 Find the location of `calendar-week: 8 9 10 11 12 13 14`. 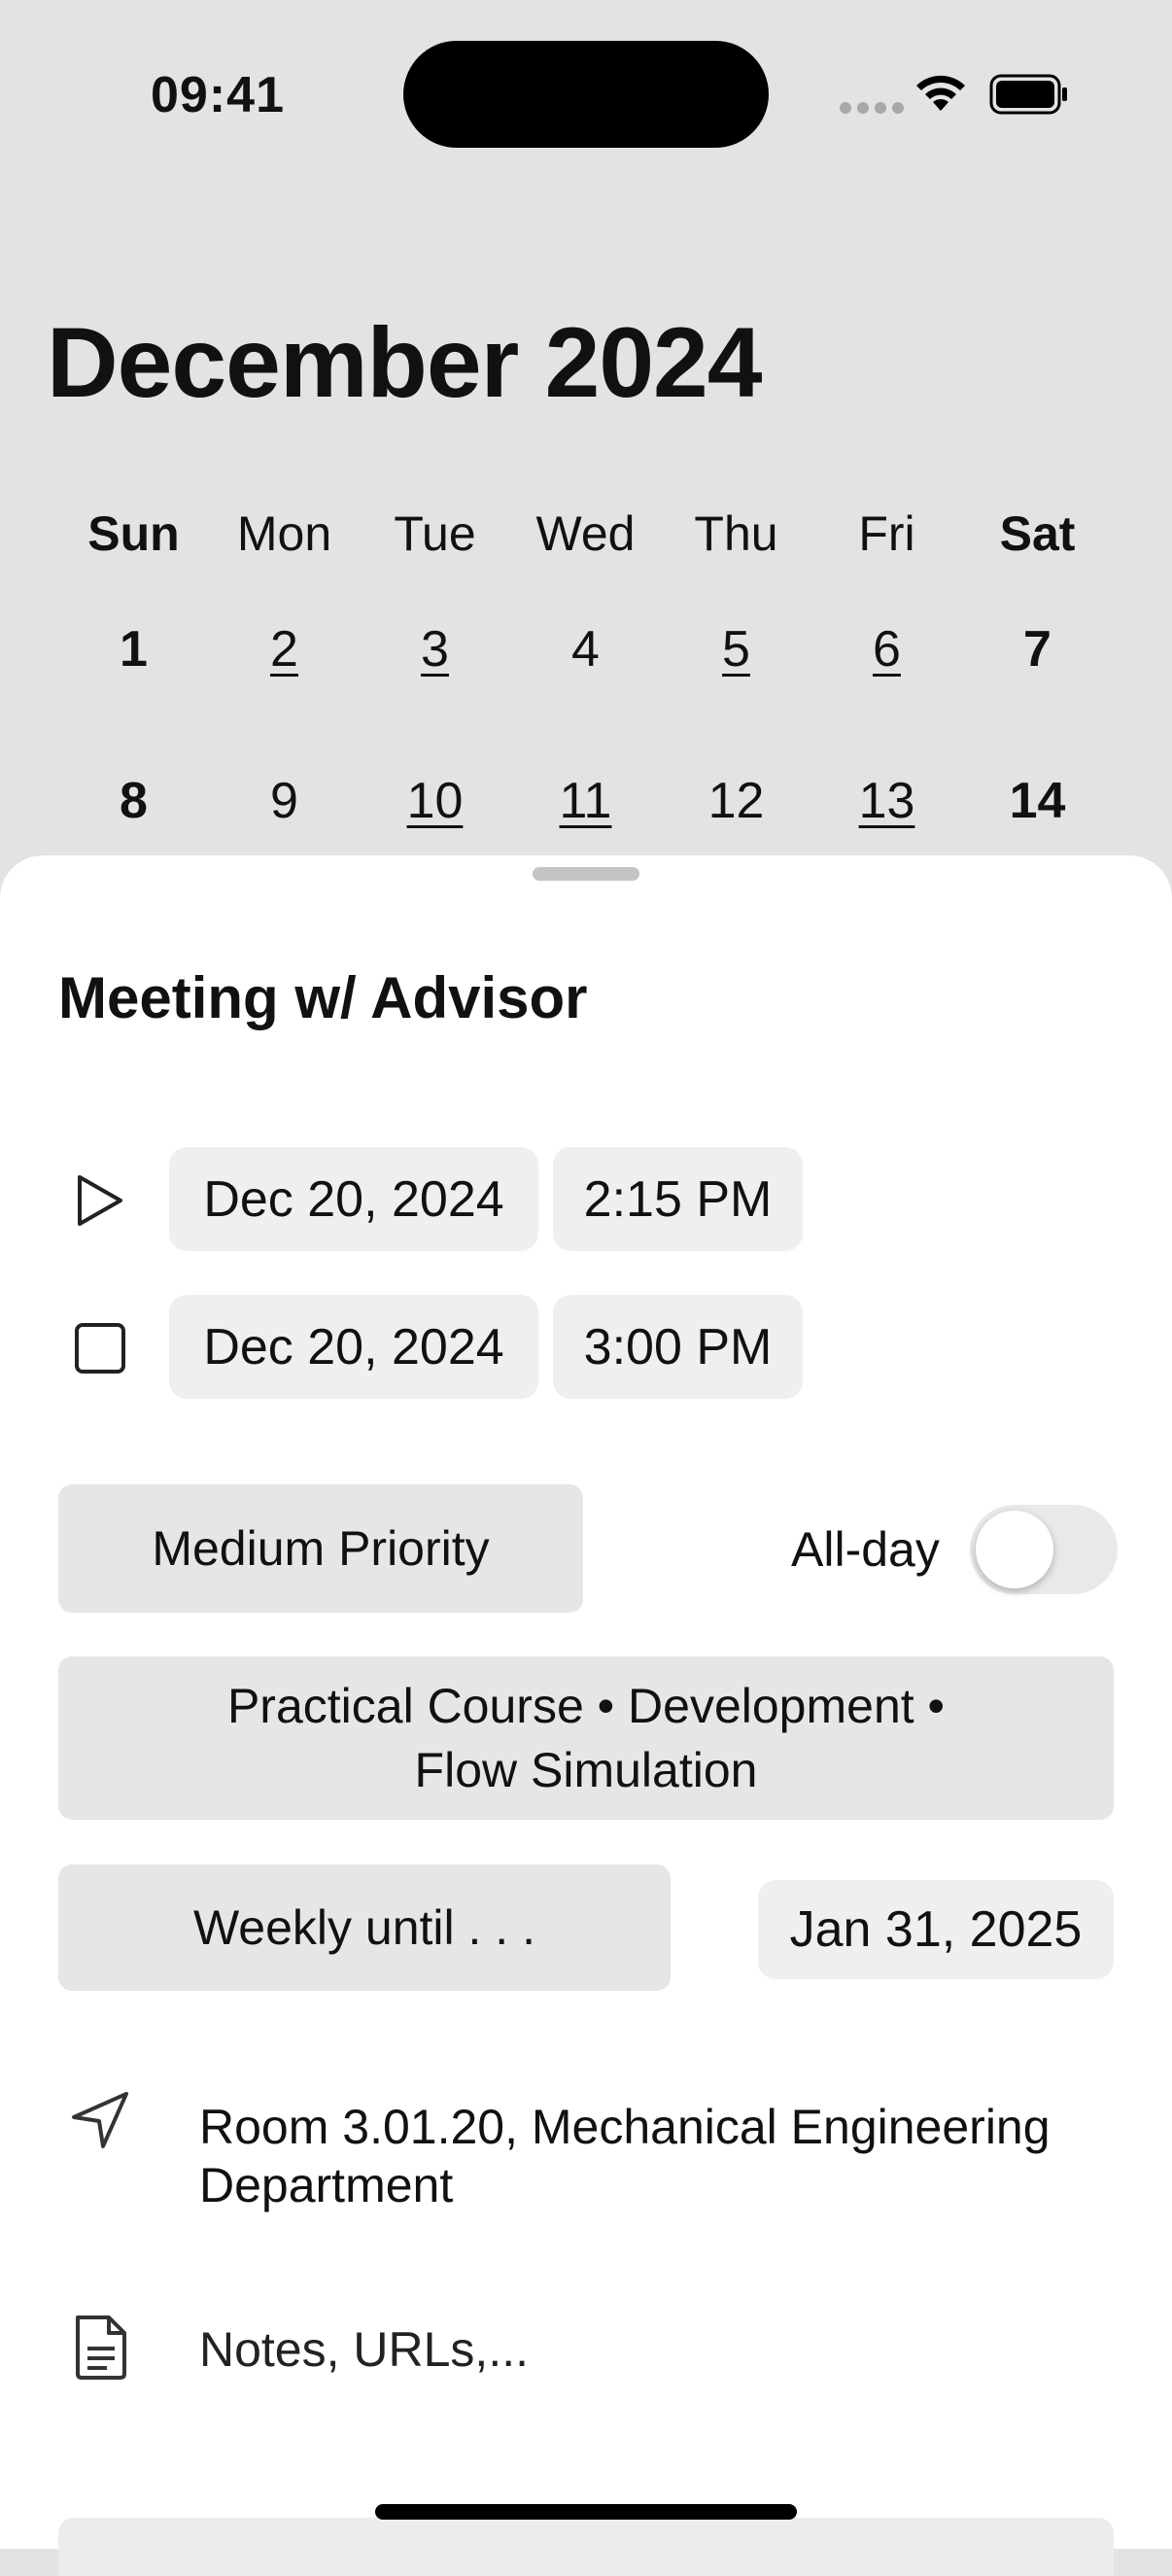

calendar-week: 8 9 10 11 12 13 14 is located at coordinates (586, 801).